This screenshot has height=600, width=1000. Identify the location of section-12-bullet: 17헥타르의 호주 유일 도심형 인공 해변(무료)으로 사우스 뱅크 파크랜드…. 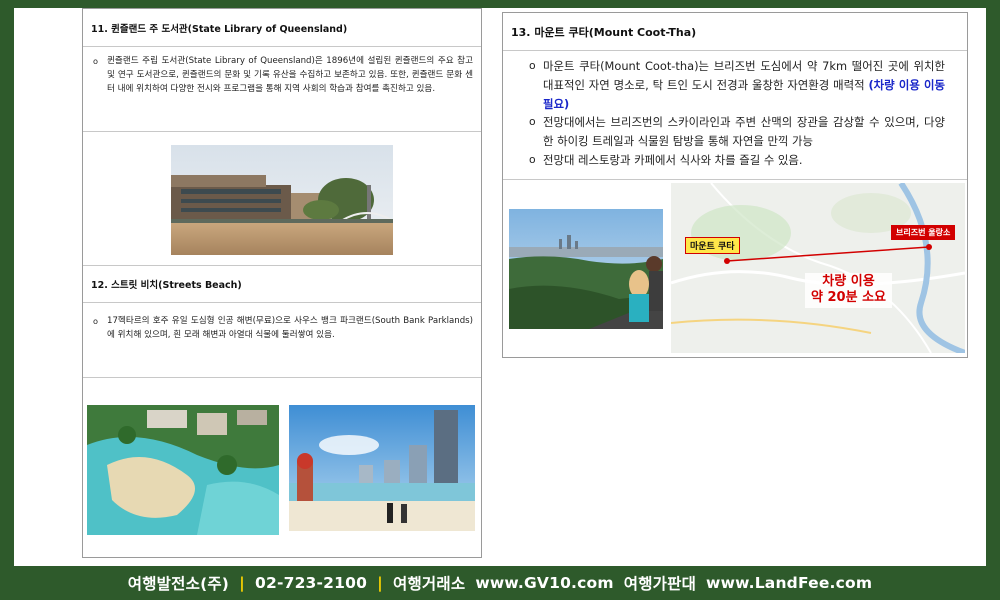
(283, 329).